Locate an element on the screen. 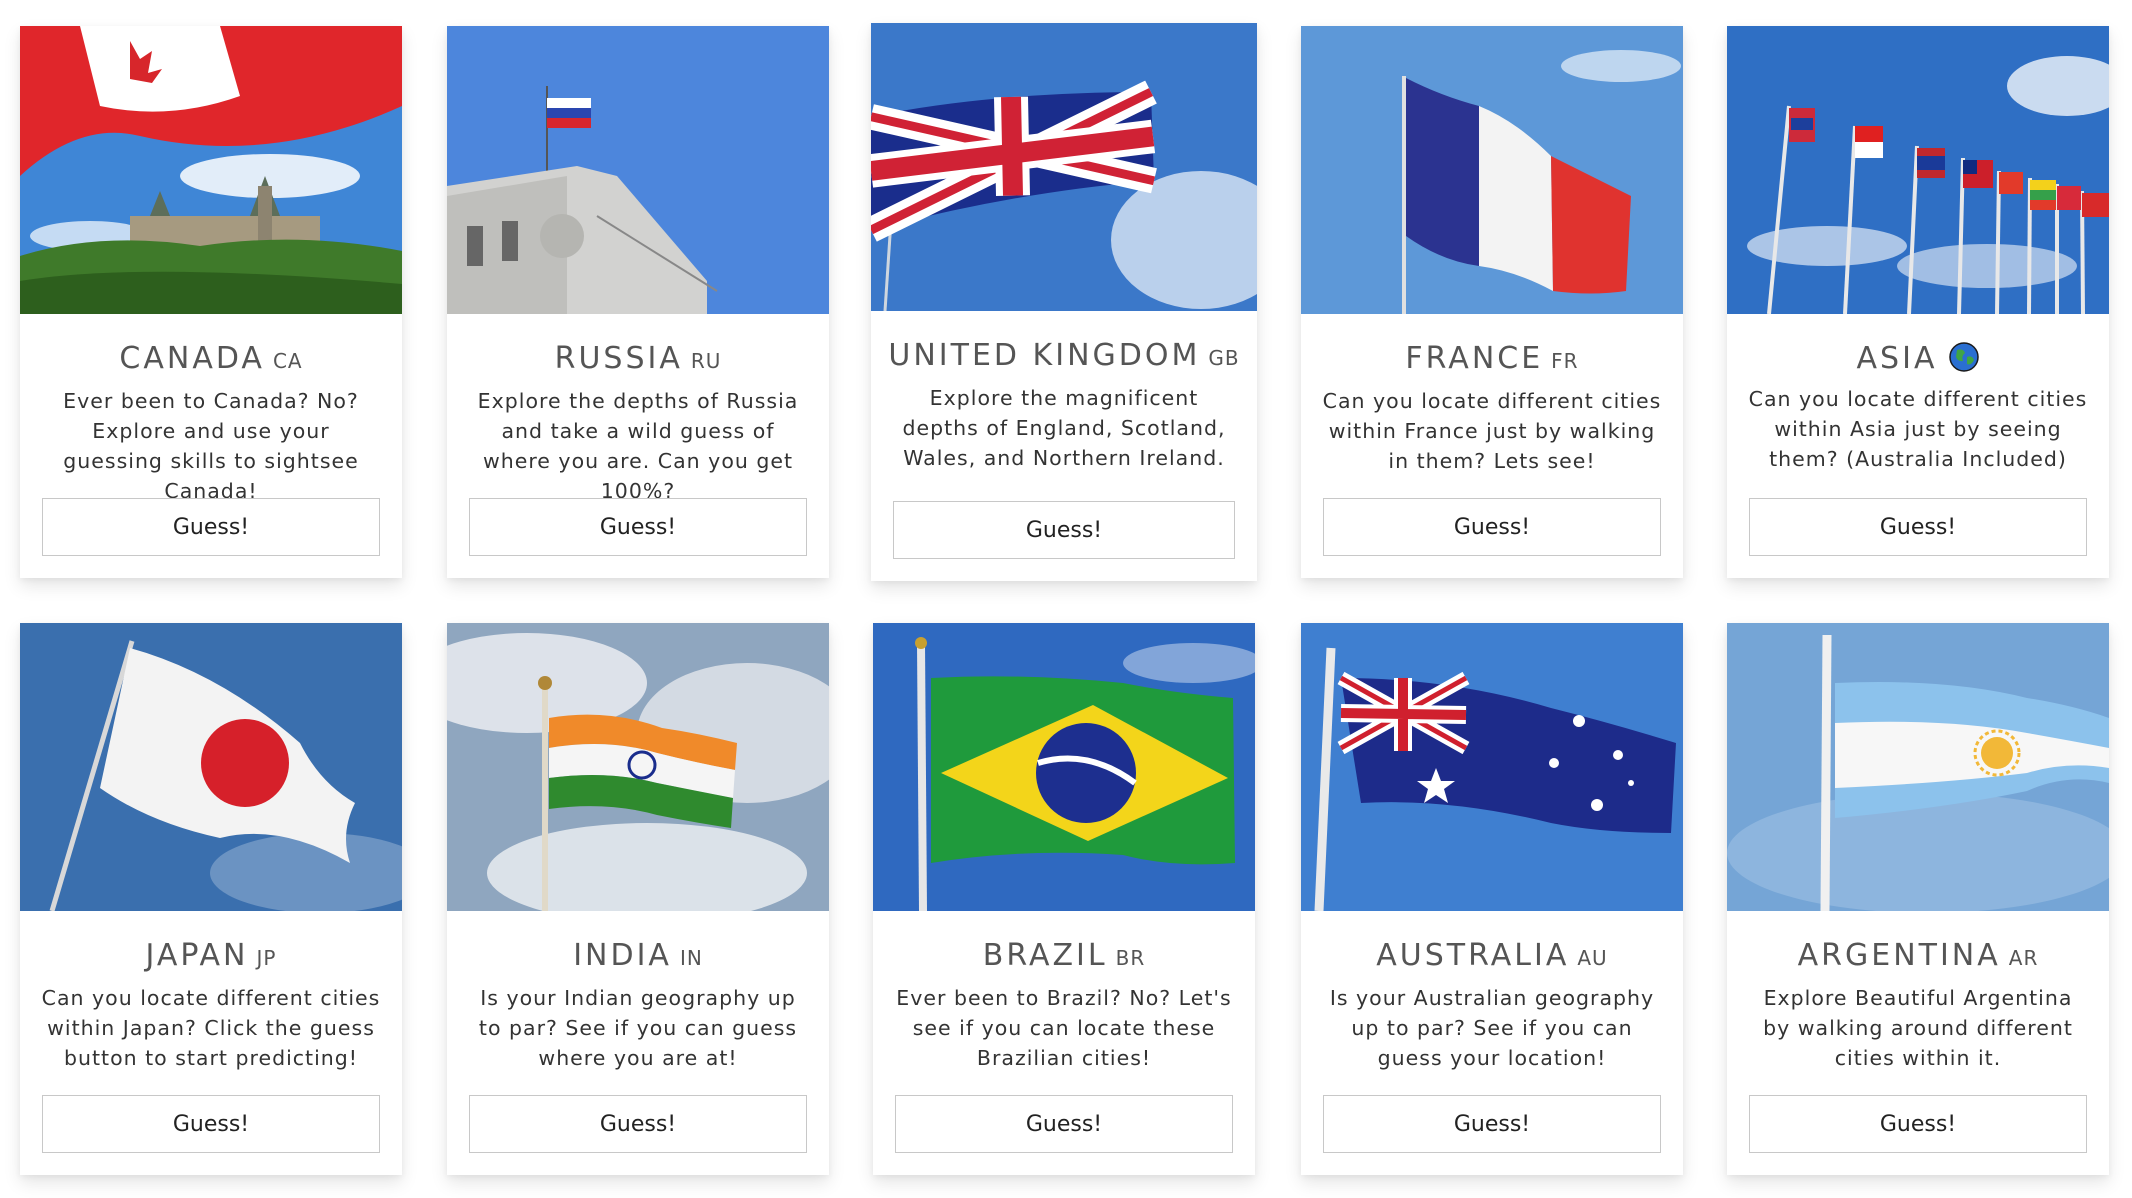 The height and width of the screenshot is (1198, 2132). country-name: ARGENTINA is located at coordinates (1899, 955).